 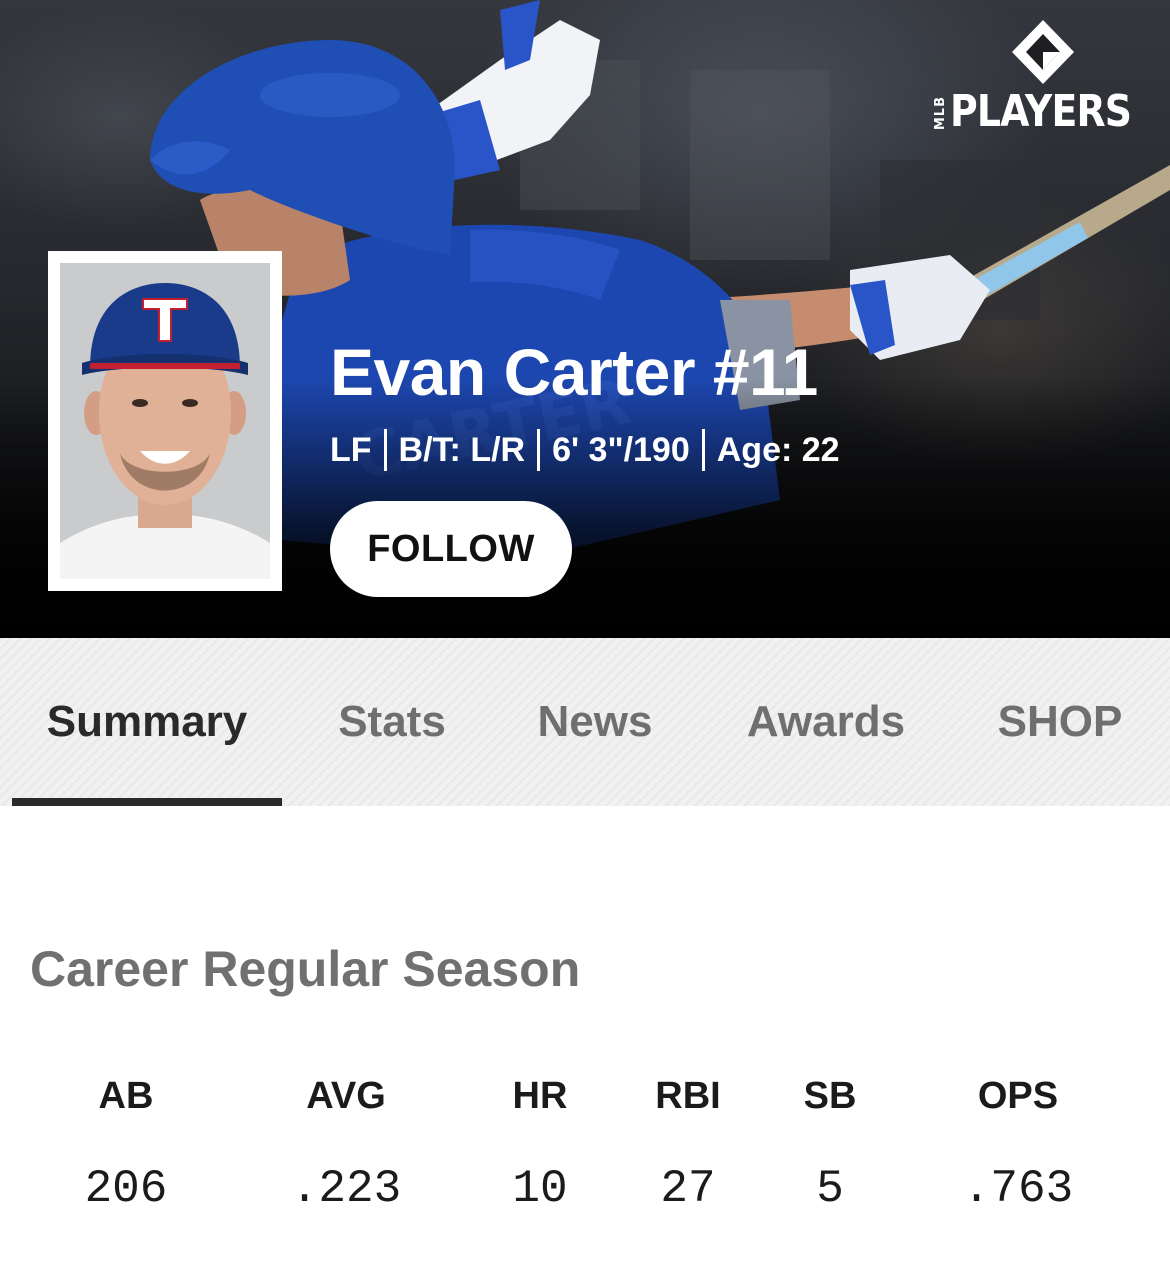 I want to click on stat-label: AVG, so click(x=346, y=1096).